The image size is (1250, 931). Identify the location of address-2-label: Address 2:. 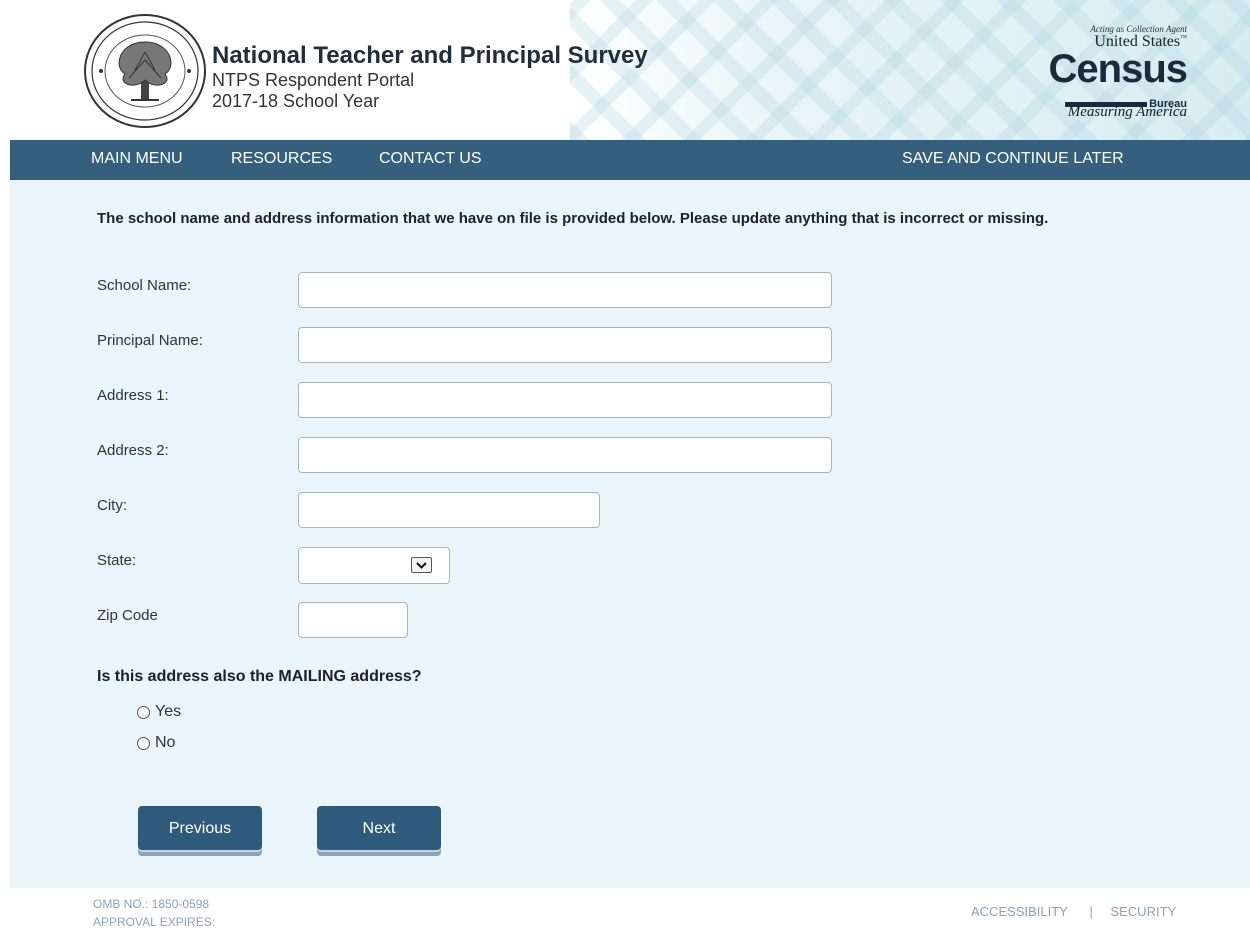
(133, 450).